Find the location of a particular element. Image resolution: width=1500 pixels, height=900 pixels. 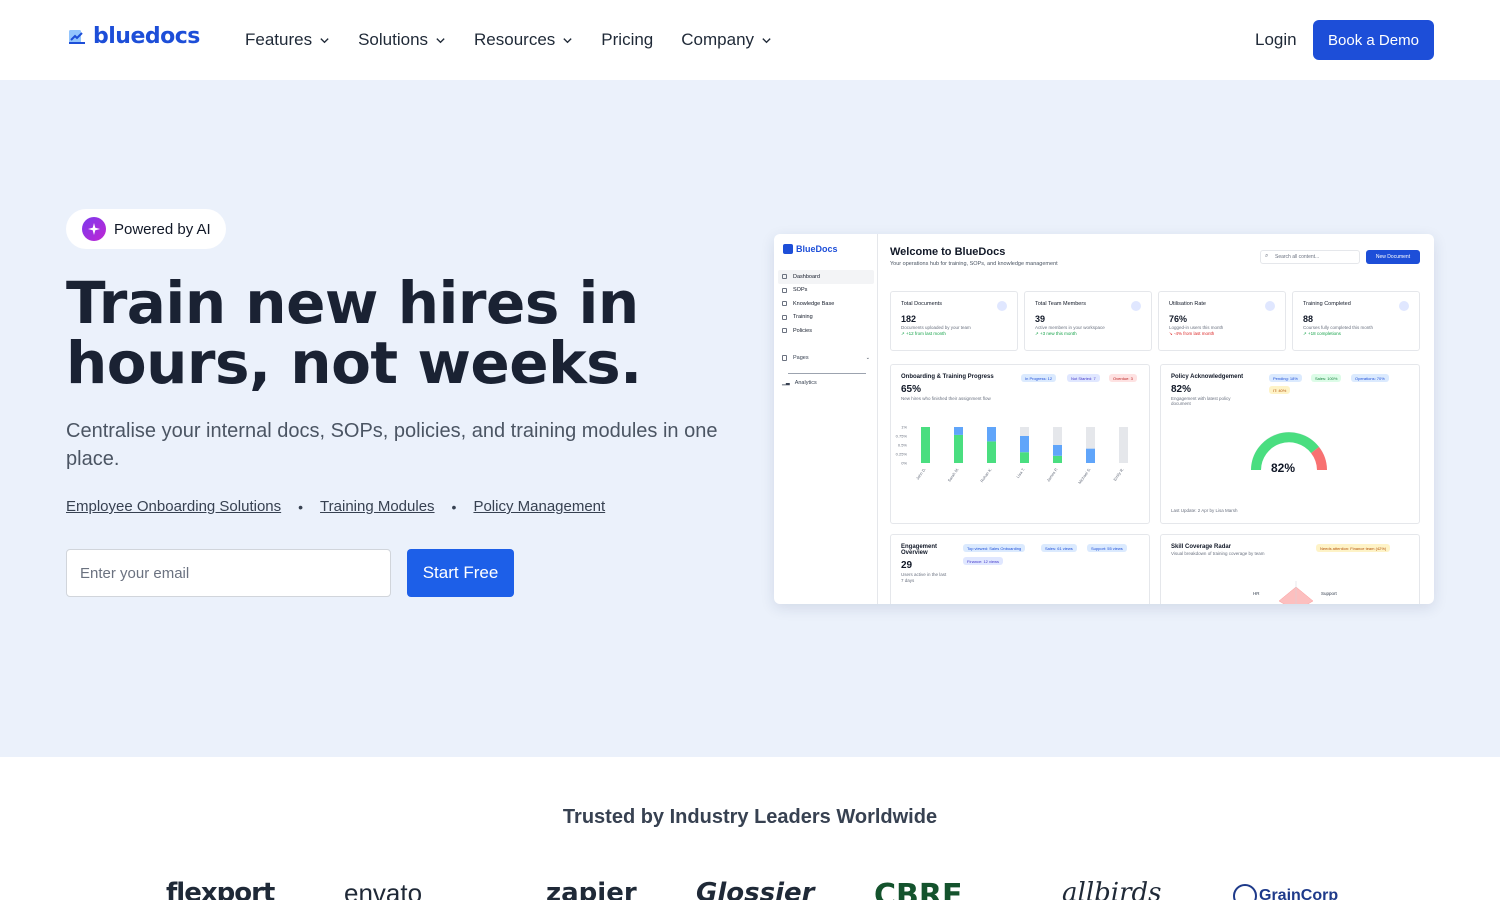

dashboard-logo-icon is located at coordinates (788, 249).